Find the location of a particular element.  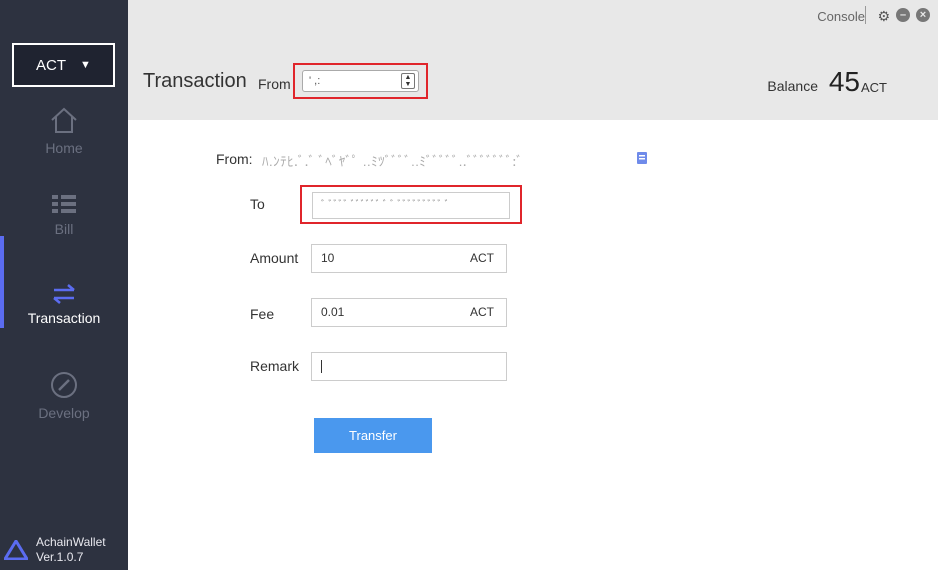

sidebar-item-home: Home is located at coordinates (64, 131).